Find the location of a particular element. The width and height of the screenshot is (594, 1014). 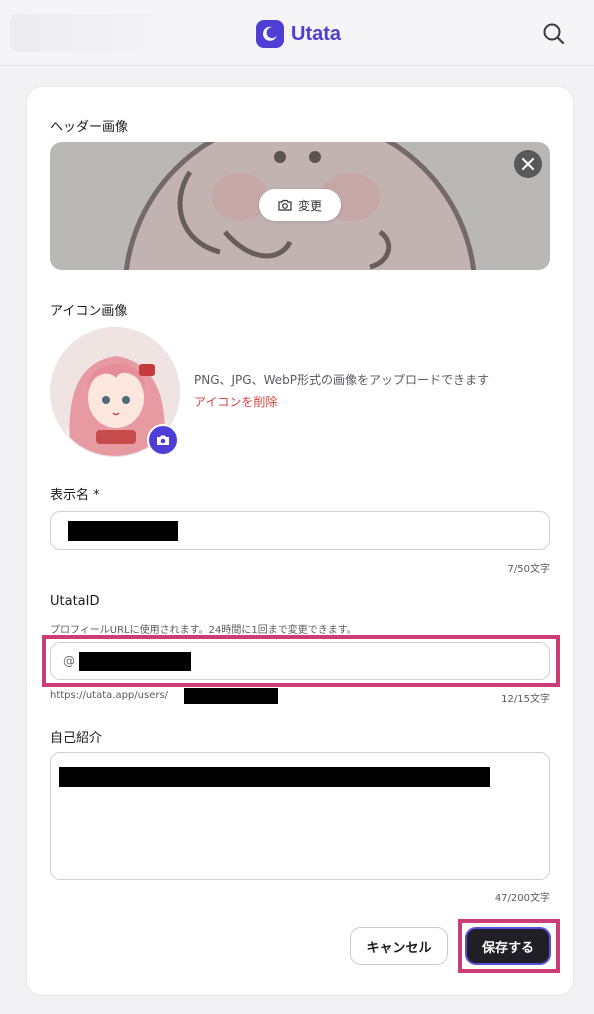

brand: Utata is located at coordinates (298, 34).